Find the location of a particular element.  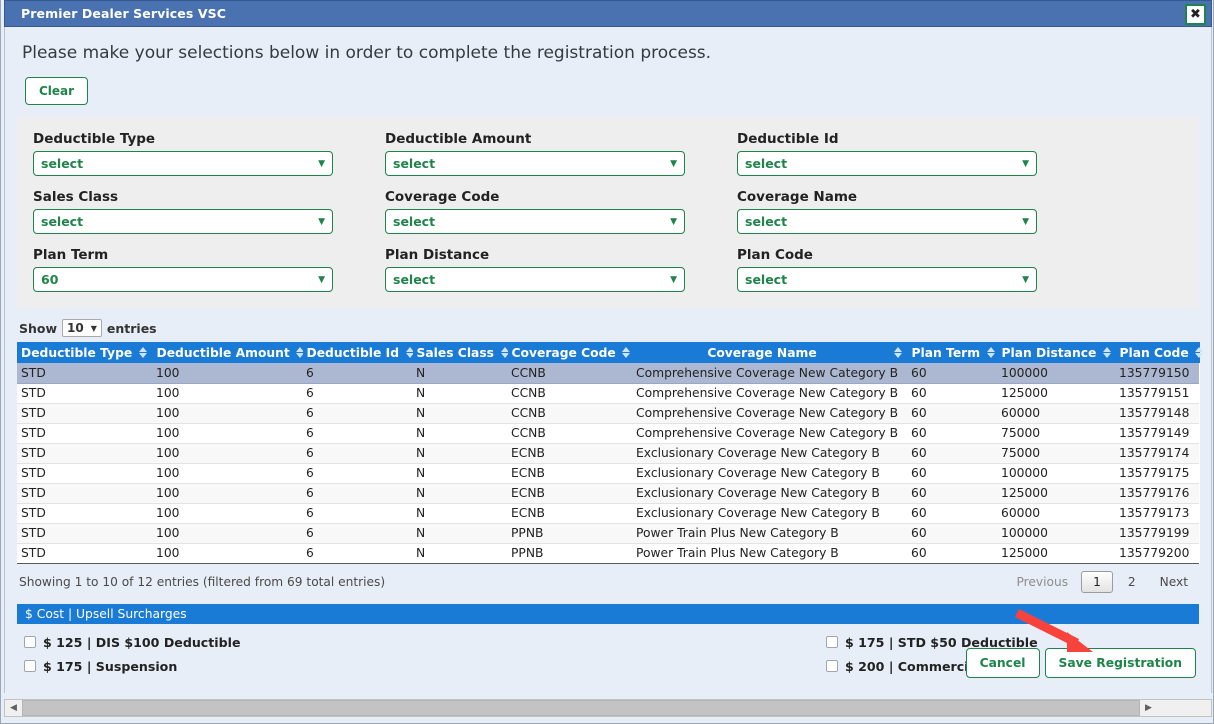

select-coverage-code-value: select is located at coordinates (414, 221).